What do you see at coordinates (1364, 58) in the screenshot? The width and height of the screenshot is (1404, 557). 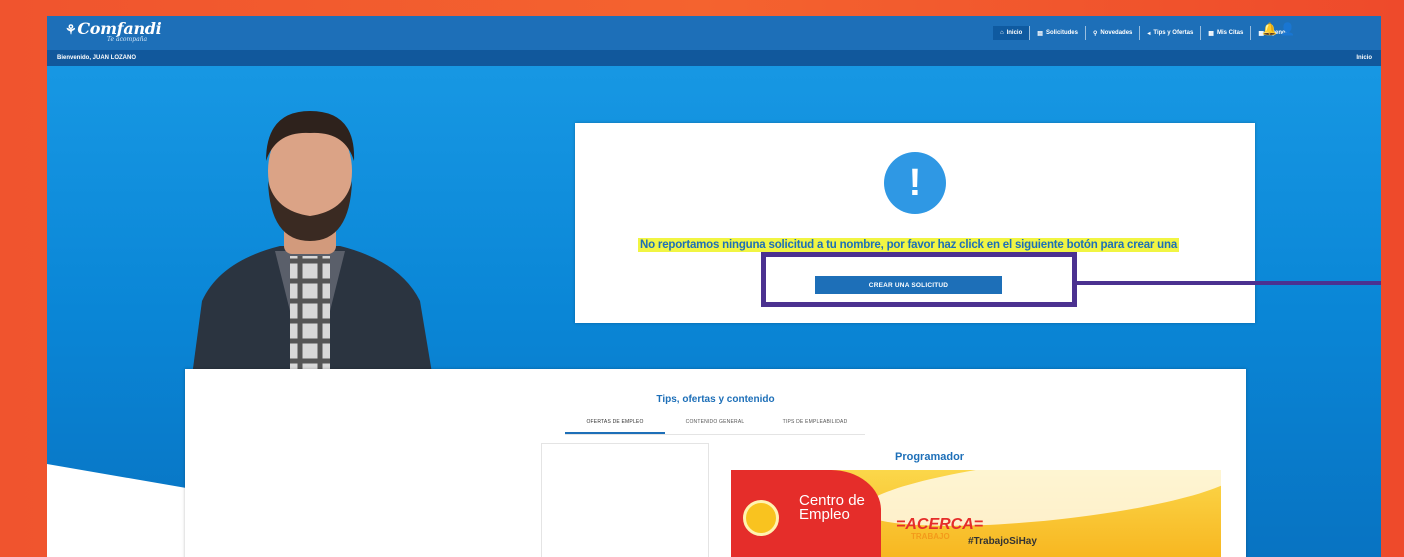 I see `breadcrumb: Inicio` at bounding box center [1364, 58].